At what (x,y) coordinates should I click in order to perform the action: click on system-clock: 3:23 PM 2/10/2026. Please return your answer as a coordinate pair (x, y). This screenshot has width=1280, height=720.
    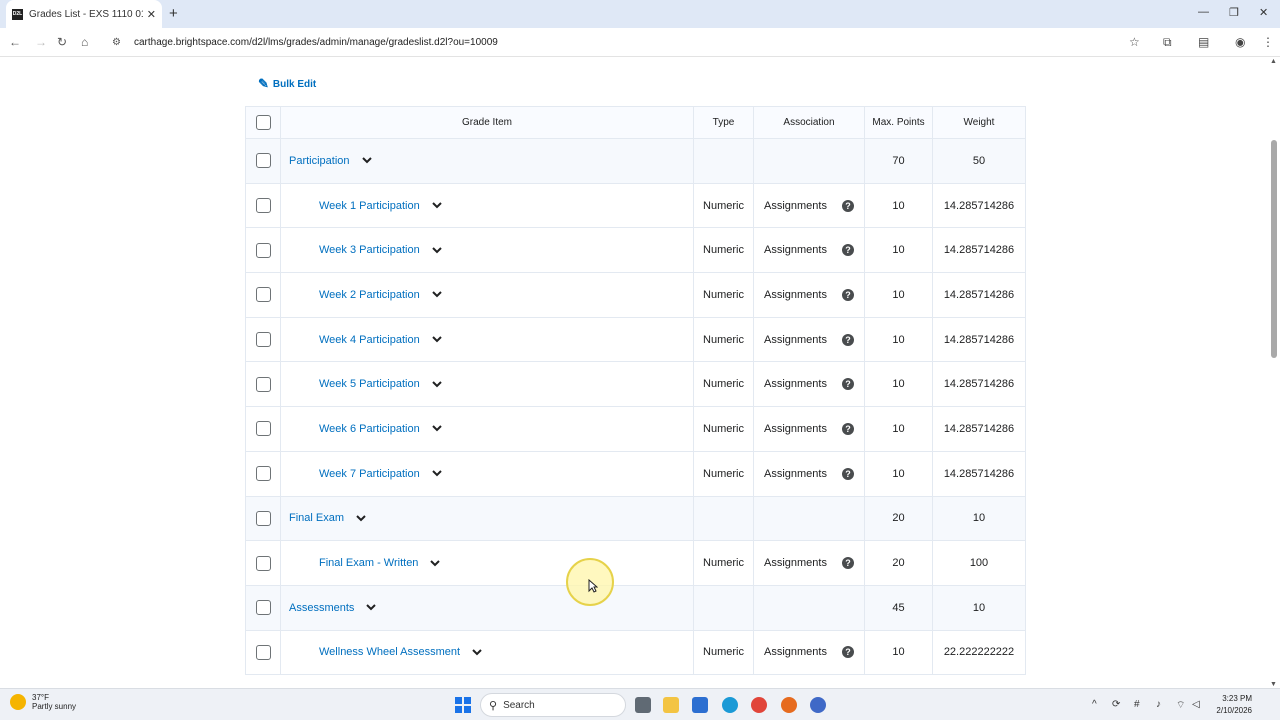
    Looking at the image, I should click on (1226, 705).